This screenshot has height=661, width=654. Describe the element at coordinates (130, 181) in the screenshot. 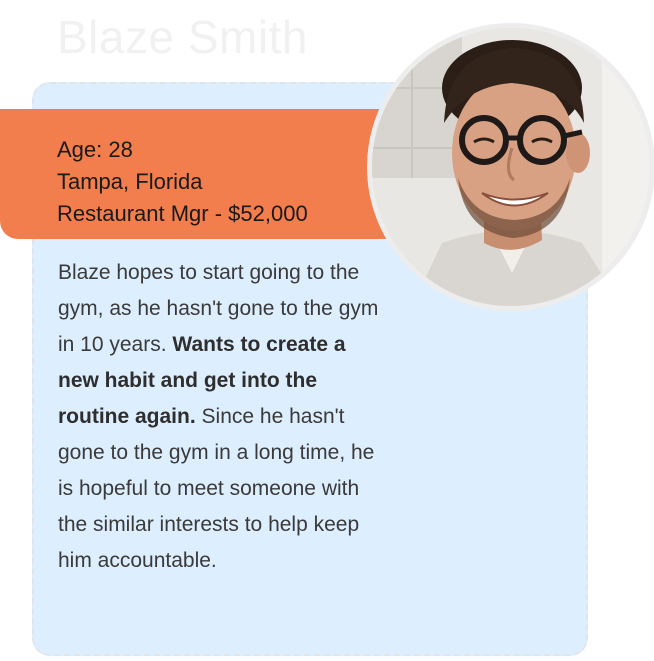

I see `persona-location: Tampa, Florida` at that location.